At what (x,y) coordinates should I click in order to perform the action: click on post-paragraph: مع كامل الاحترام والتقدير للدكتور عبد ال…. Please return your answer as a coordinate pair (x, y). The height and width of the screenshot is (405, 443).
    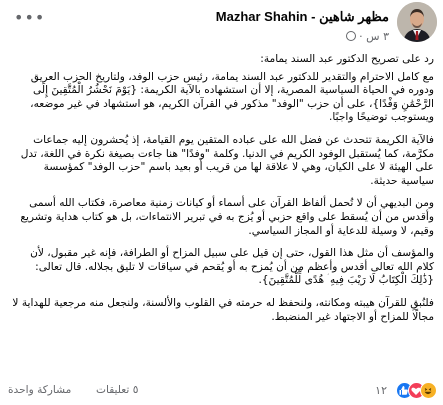
    Looking at the image, I should click on (232, 97).